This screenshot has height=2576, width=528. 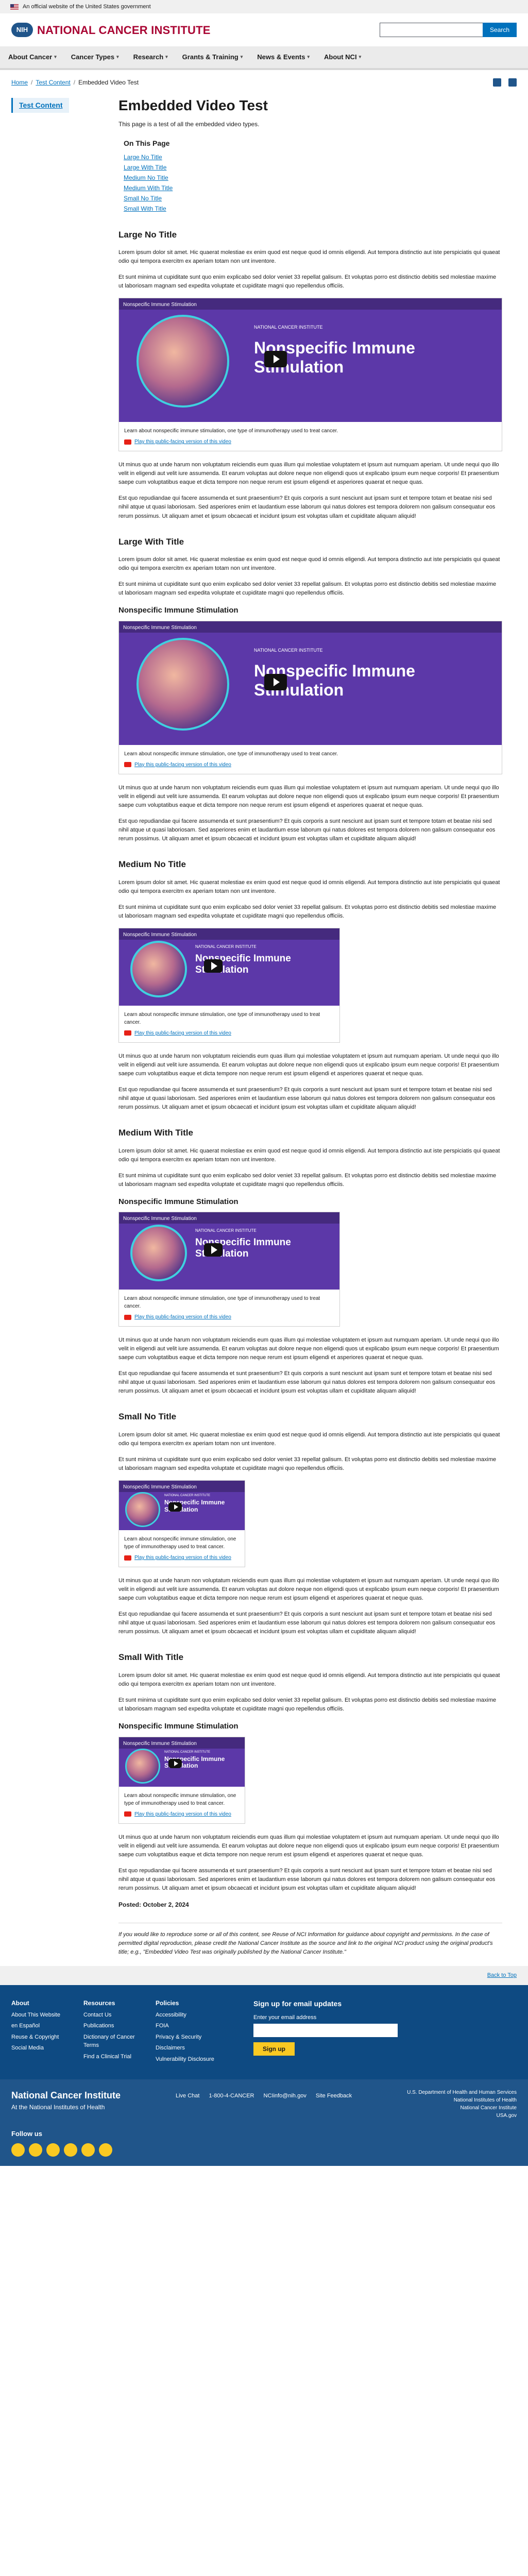 What do you see at coordinates (274, 2049) in the screenshot?
I see `signup-button: Sign up` at bounding box center [274, 2049].